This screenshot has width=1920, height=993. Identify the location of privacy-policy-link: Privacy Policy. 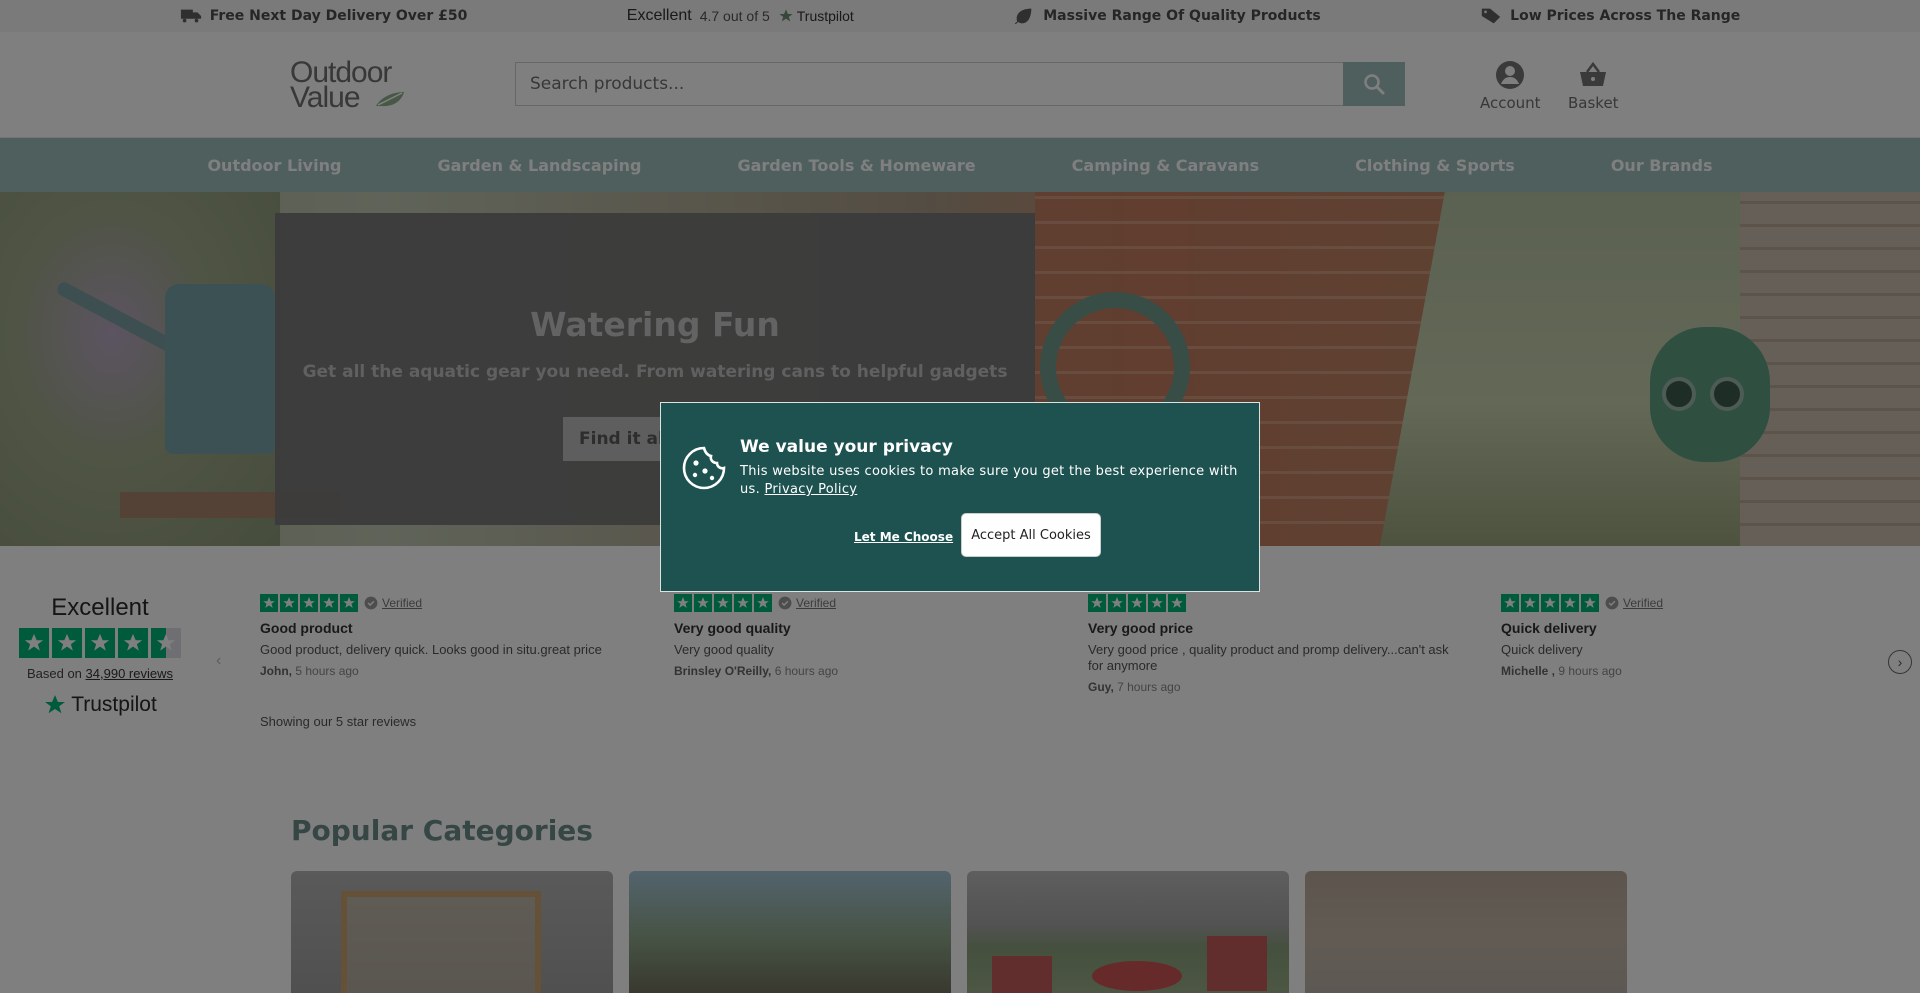
(810, 489).